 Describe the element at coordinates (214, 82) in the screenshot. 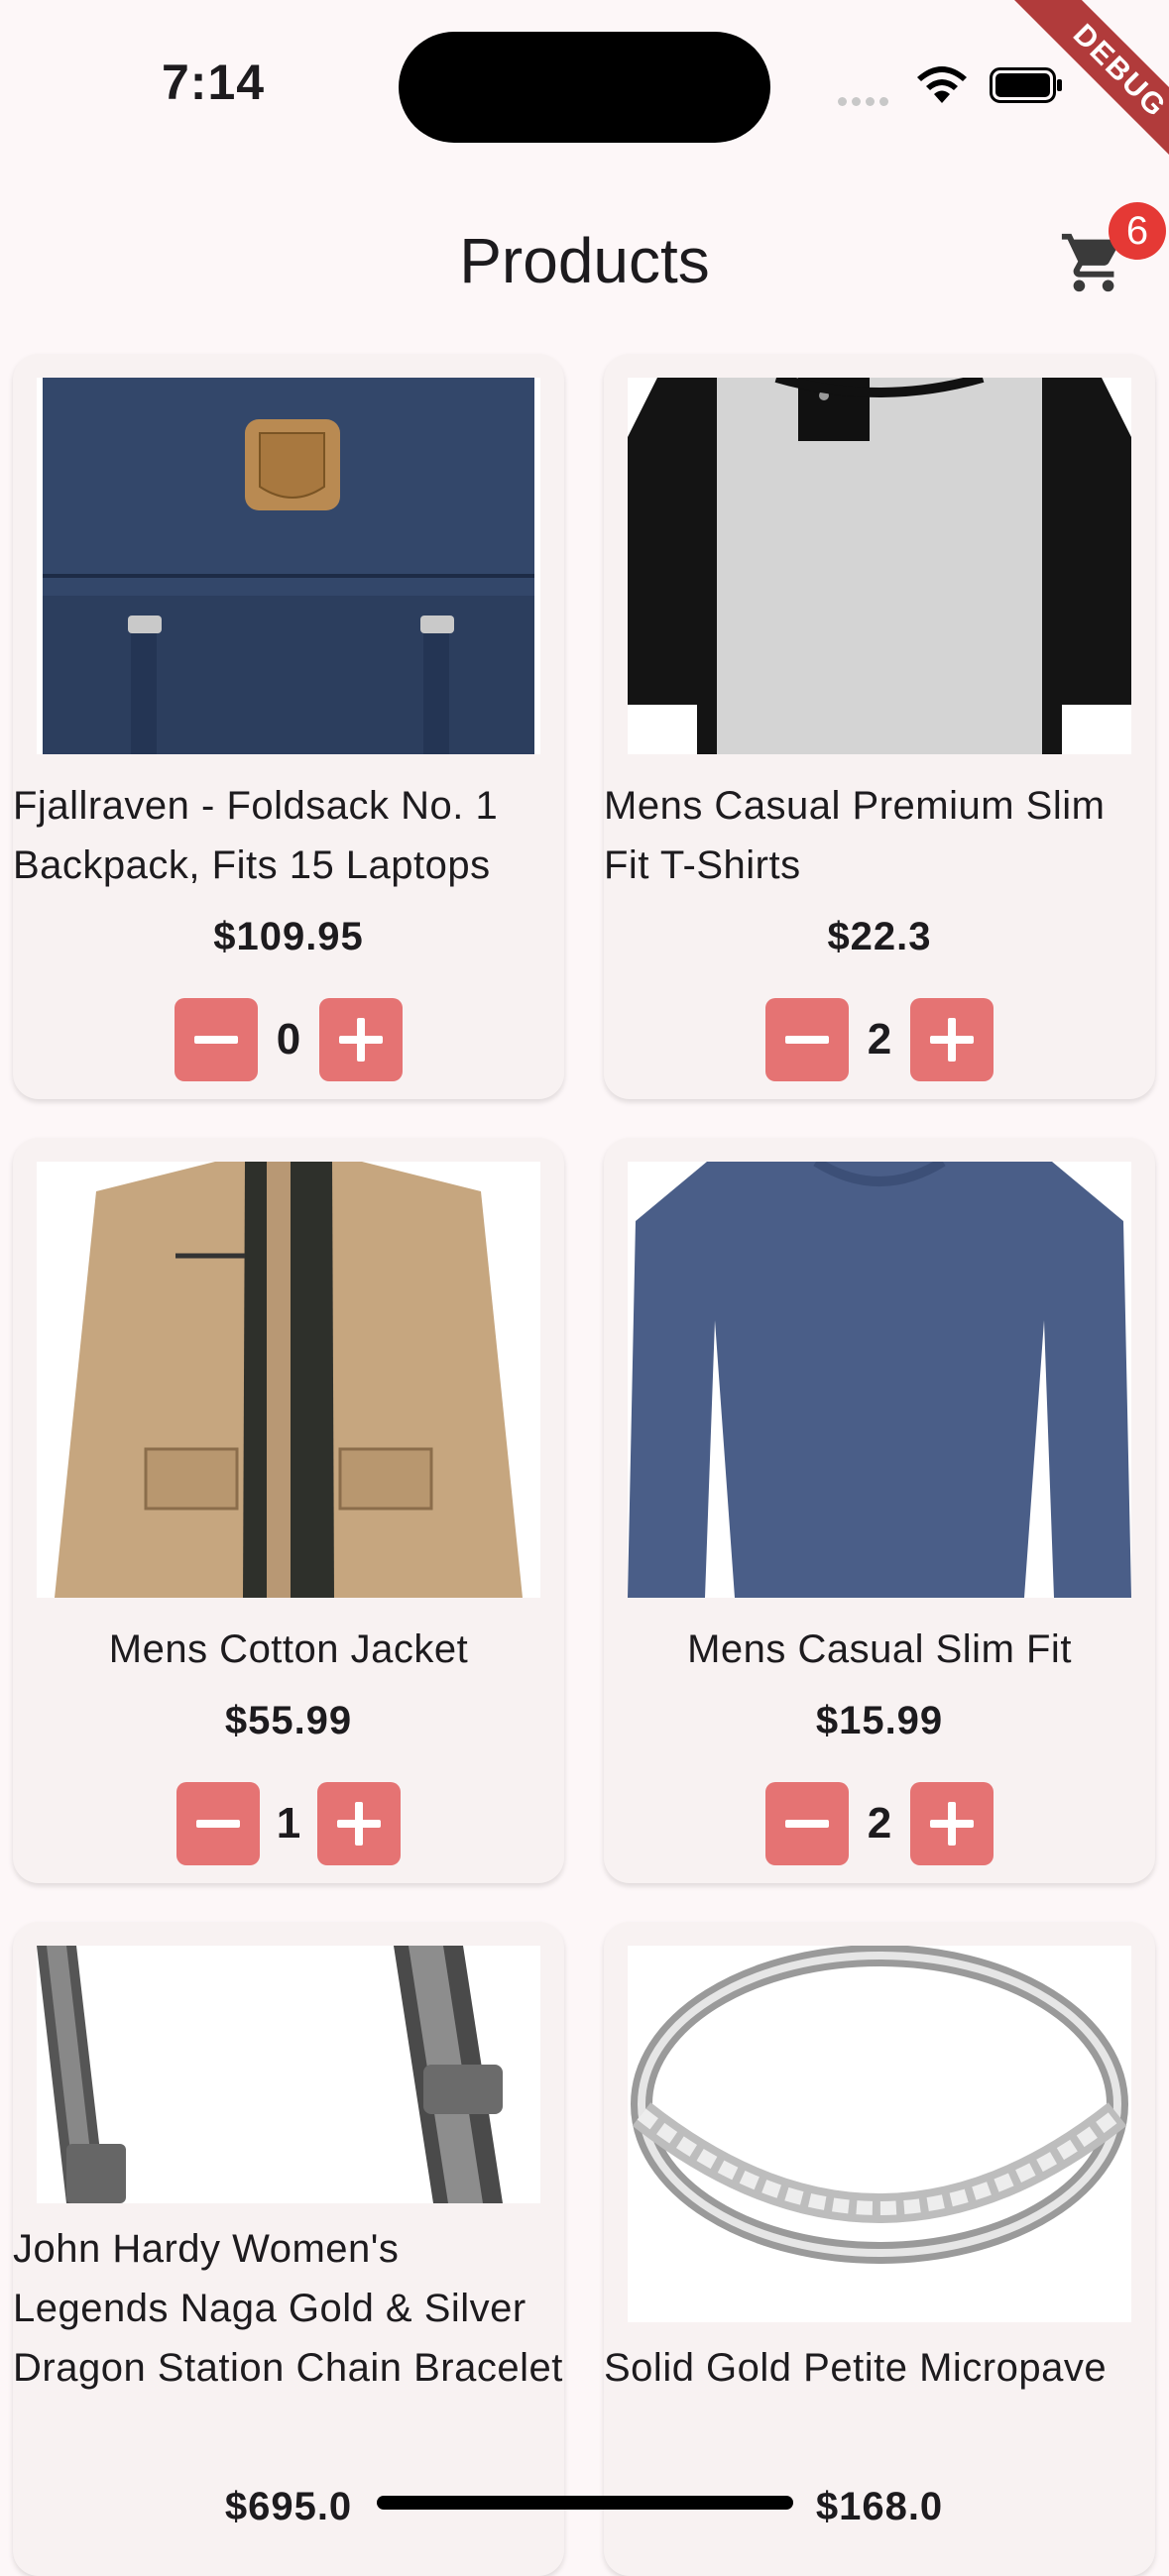

I see `status-time: 7:14` at that location.